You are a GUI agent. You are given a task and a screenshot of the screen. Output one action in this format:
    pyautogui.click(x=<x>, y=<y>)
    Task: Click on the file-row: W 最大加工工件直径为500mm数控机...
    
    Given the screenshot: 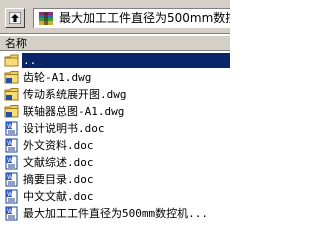 What is the action you would take?
    pyautogui.click(x=115, y=213)
    